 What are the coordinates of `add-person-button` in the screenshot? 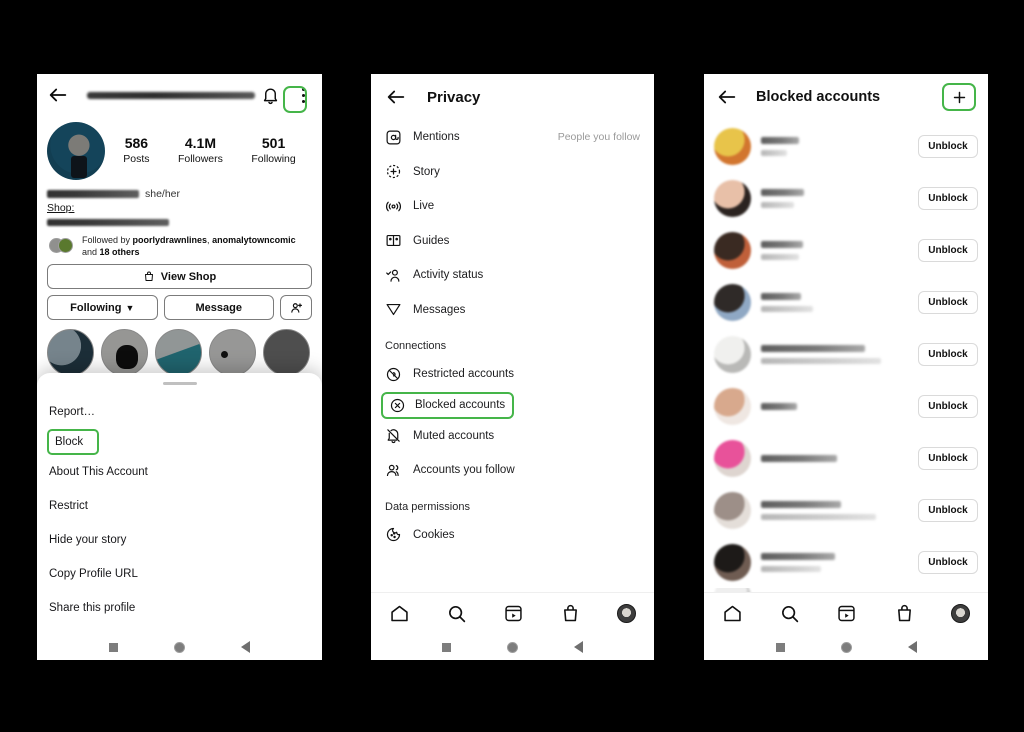 It's located at (296, 308).